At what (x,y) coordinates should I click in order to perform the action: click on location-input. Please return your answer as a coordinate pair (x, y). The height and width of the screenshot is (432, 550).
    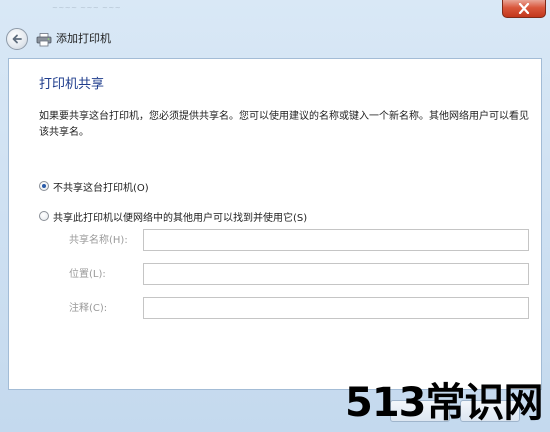
    Looking at the image, I should click on (336, 274).